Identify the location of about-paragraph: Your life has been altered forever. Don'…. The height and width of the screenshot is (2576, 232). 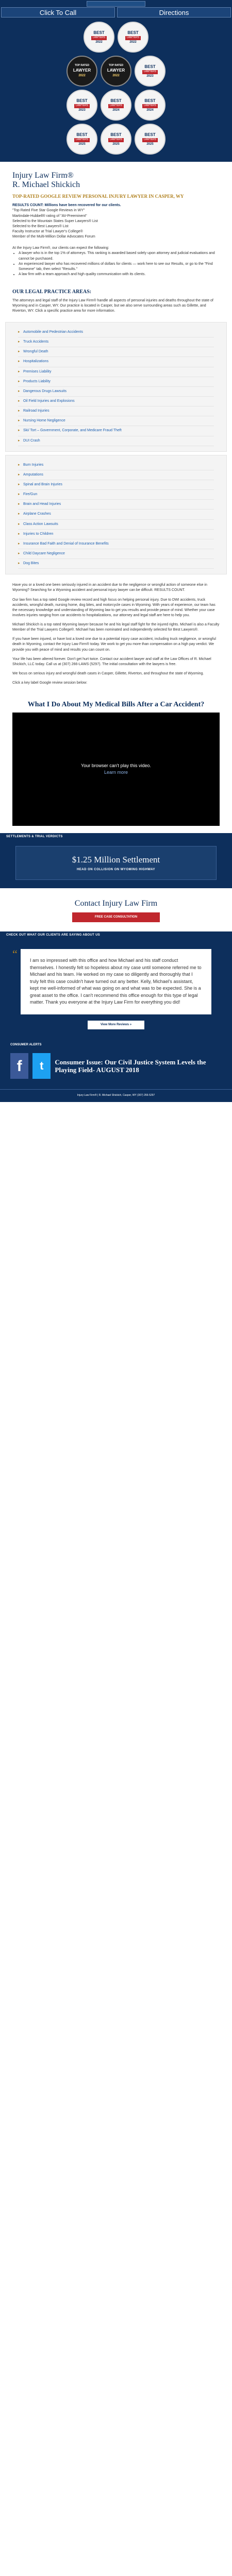
(111, 661).